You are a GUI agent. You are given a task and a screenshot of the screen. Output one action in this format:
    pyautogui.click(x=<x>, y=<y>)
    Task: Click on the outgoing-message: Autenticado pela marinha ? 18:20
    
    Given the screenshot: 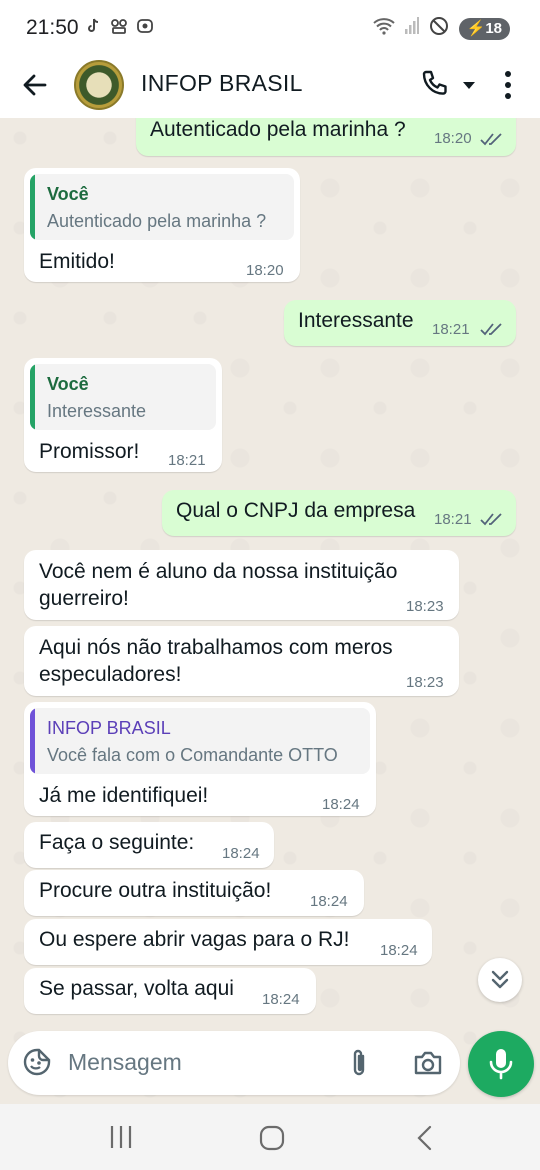 What is the action you would take?
    pyautogui.click(x=326, y=137)
    